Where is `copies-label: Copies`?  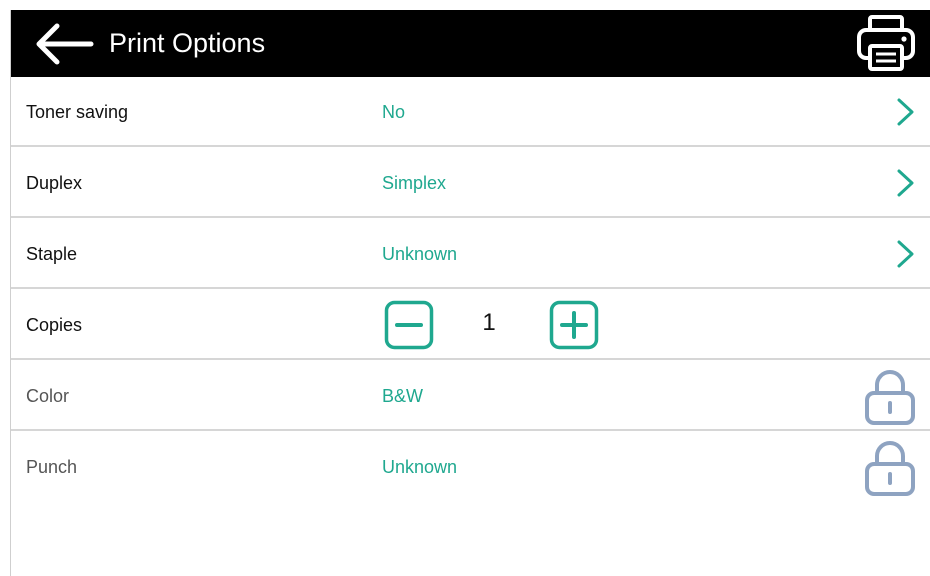
copies-label: Copies is located at coordinates (54, 325).